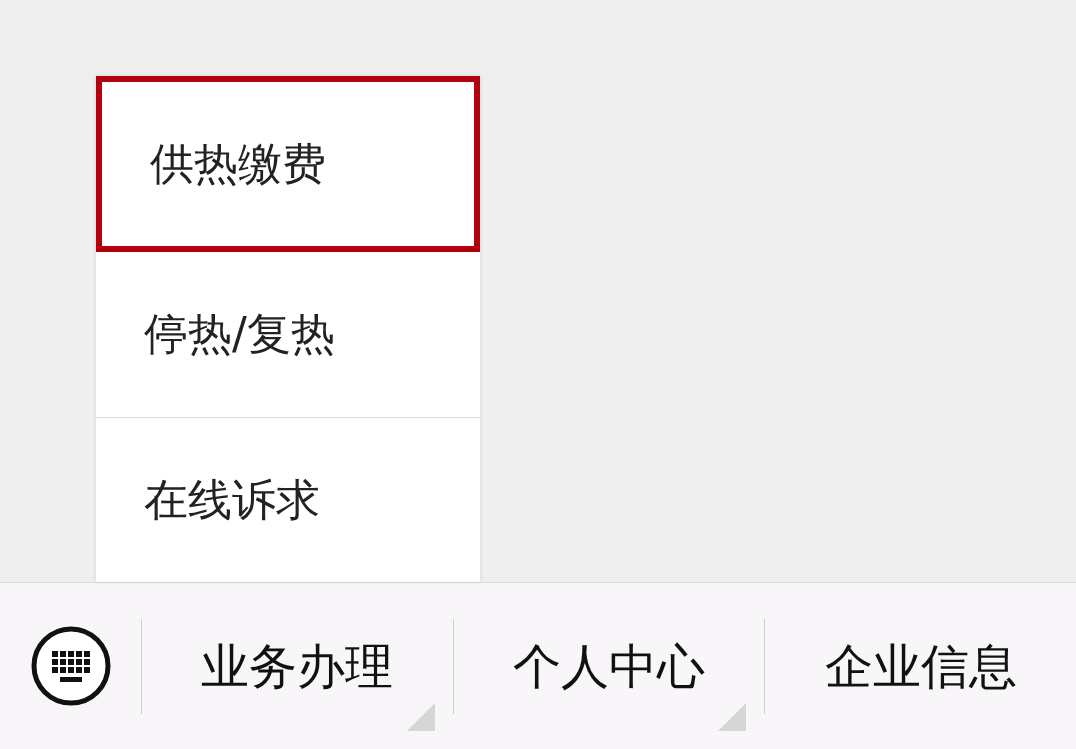 The height and width of the screenshot is (749, 1076). What do you see at coordinates (70, 666) in the screenshot?
I see `keyboard-icon` at bounding box center [70, 666].